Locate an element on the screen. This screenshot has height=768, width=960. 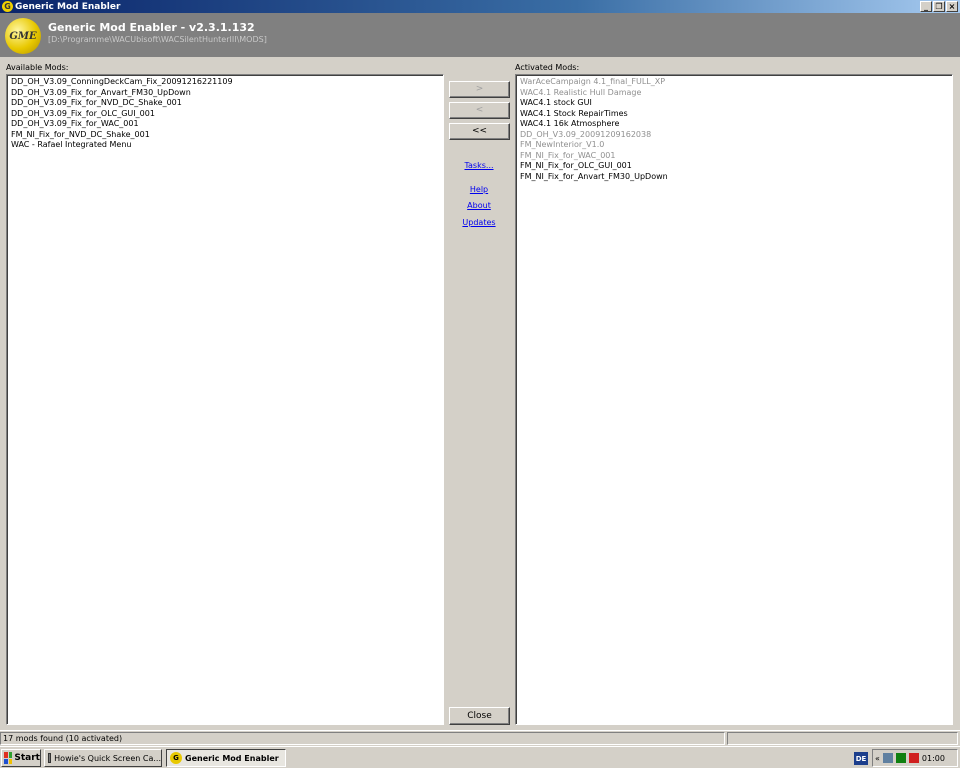
available-mod-item: WAC - Rafael Integrated Menu is located at coordinates (225, 145).